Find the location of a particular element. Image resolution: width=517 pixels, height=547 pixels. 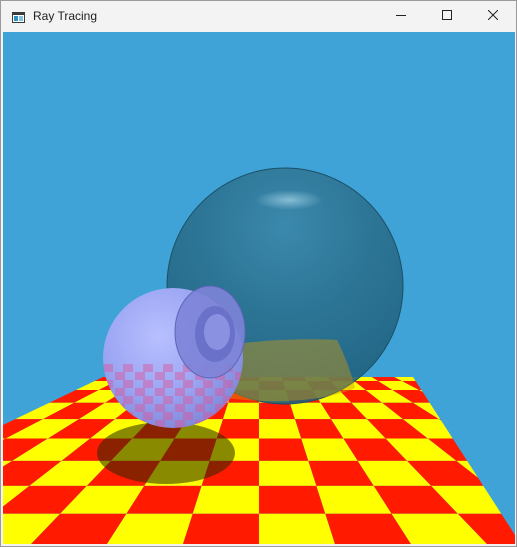

sphere-shadow is located at coordinates (166, 453).